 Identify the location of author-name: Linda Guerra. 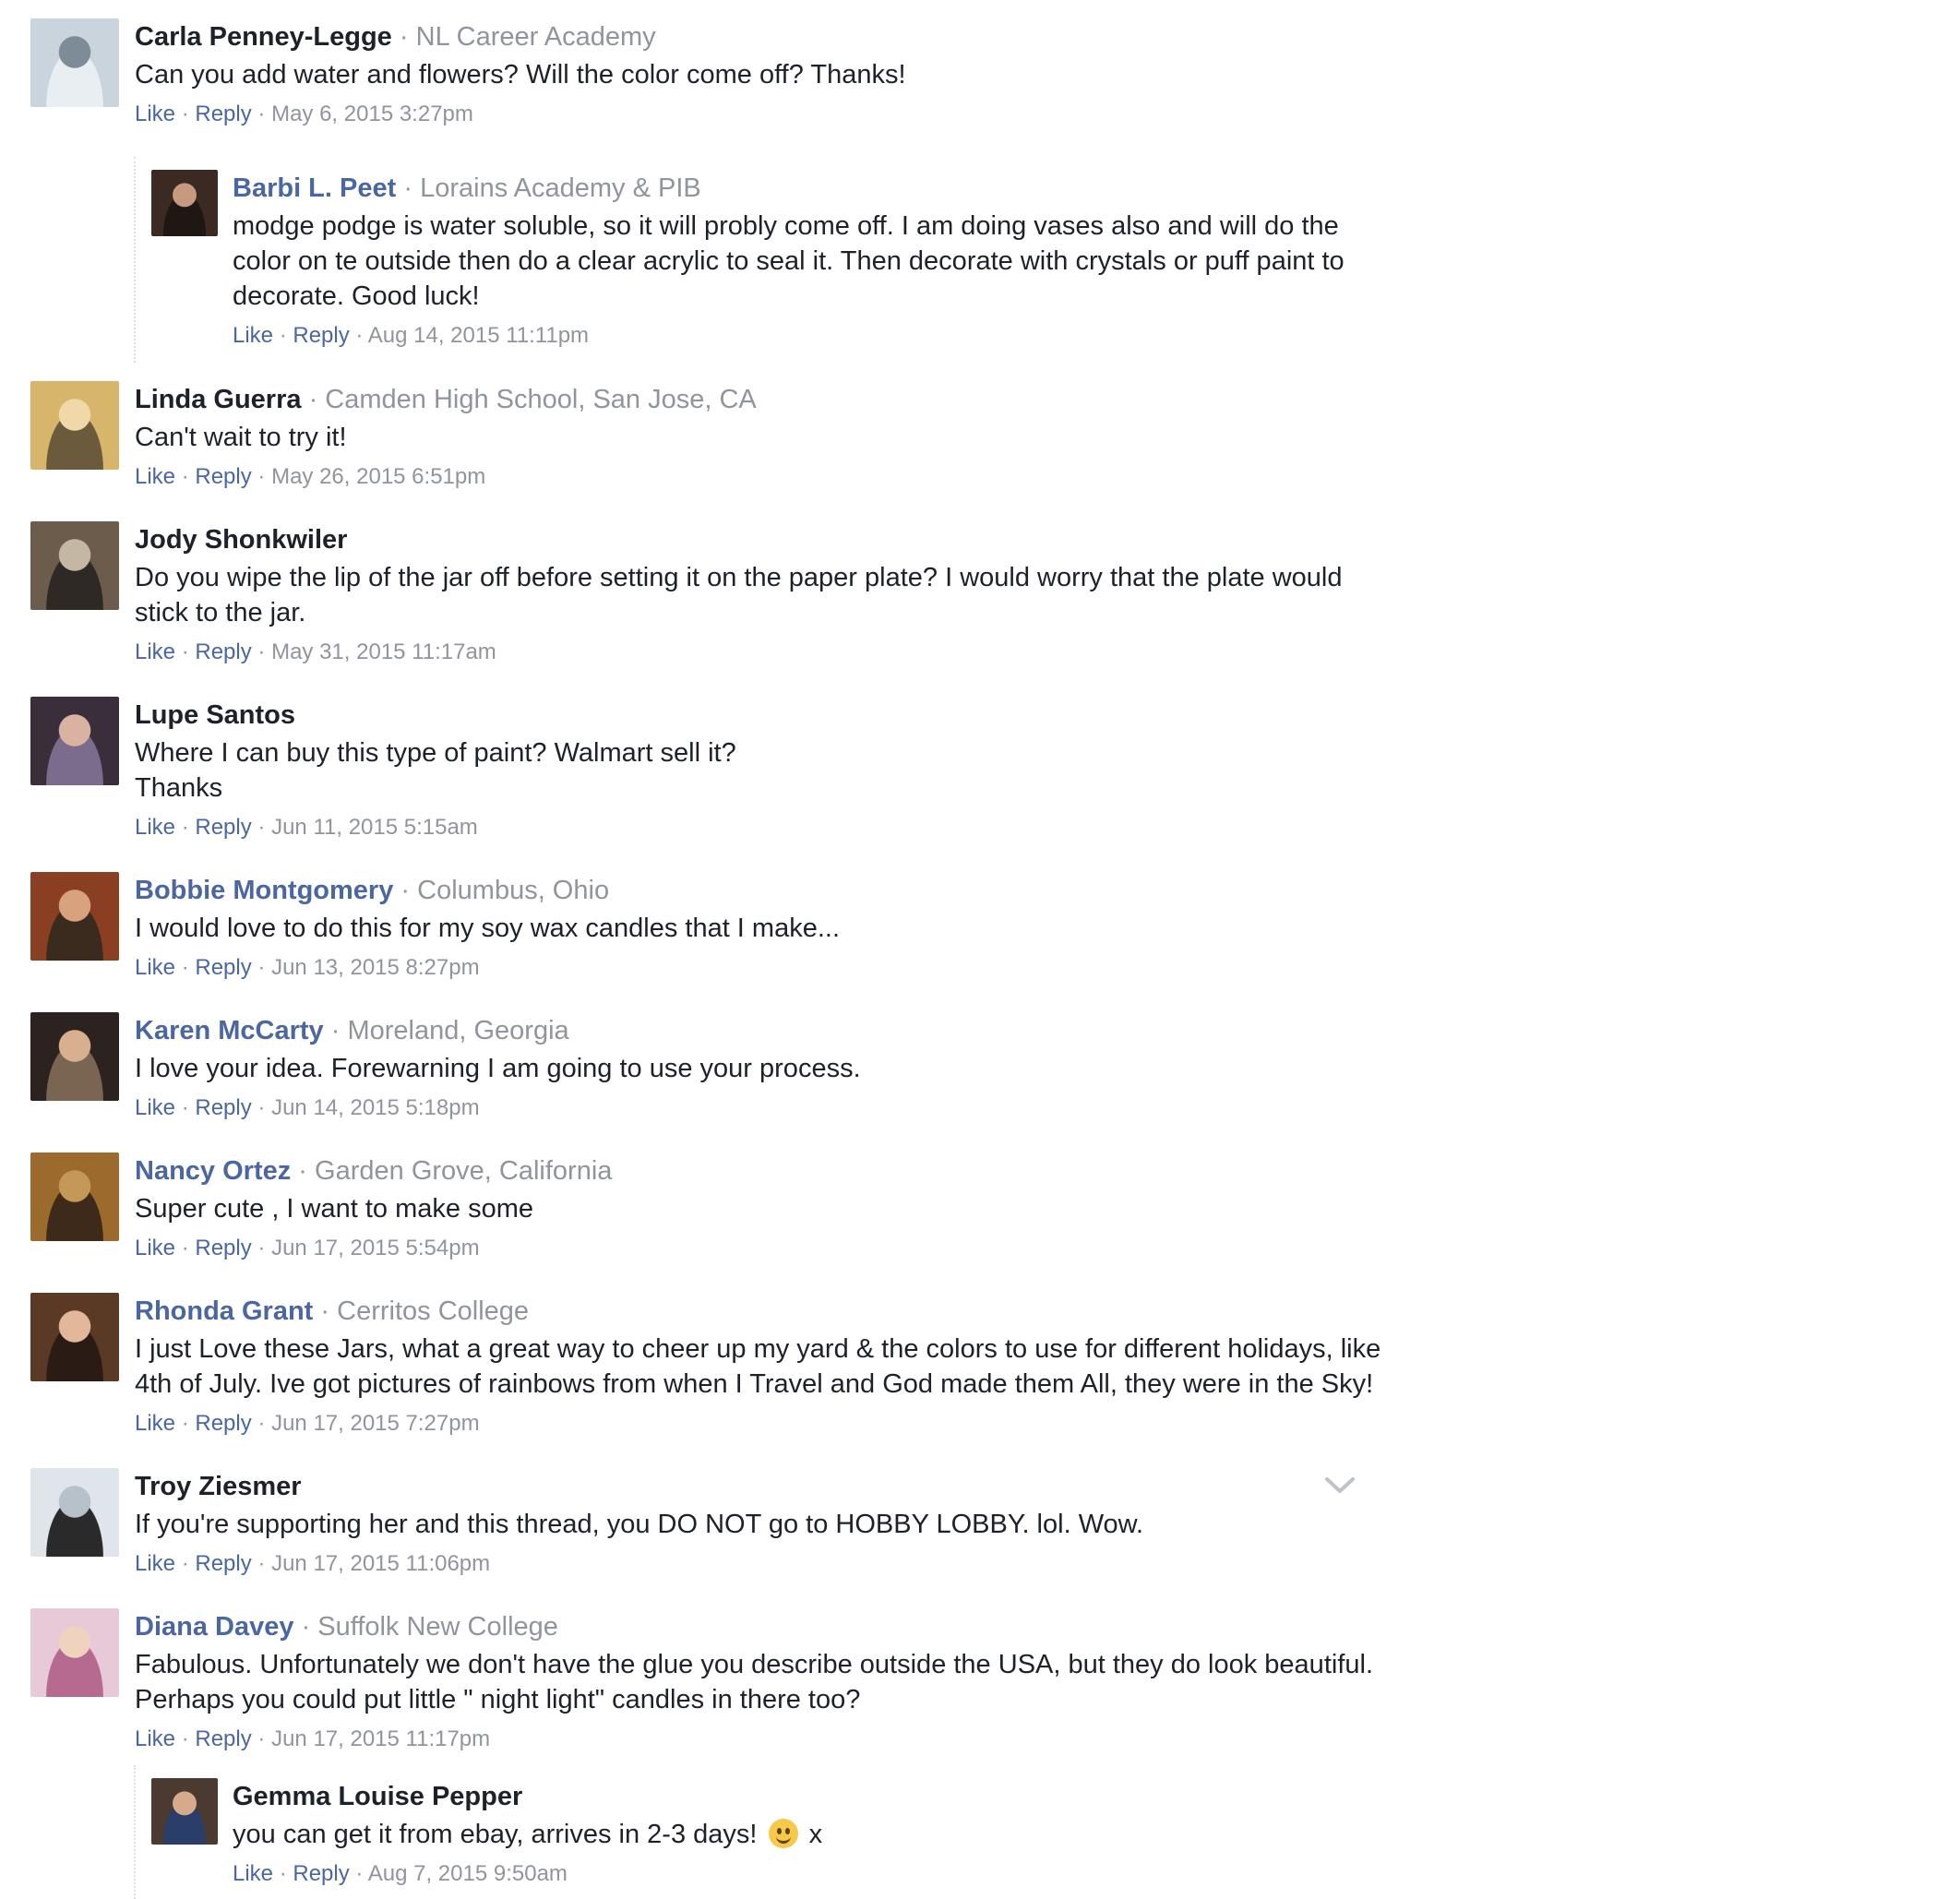
(218, 399).